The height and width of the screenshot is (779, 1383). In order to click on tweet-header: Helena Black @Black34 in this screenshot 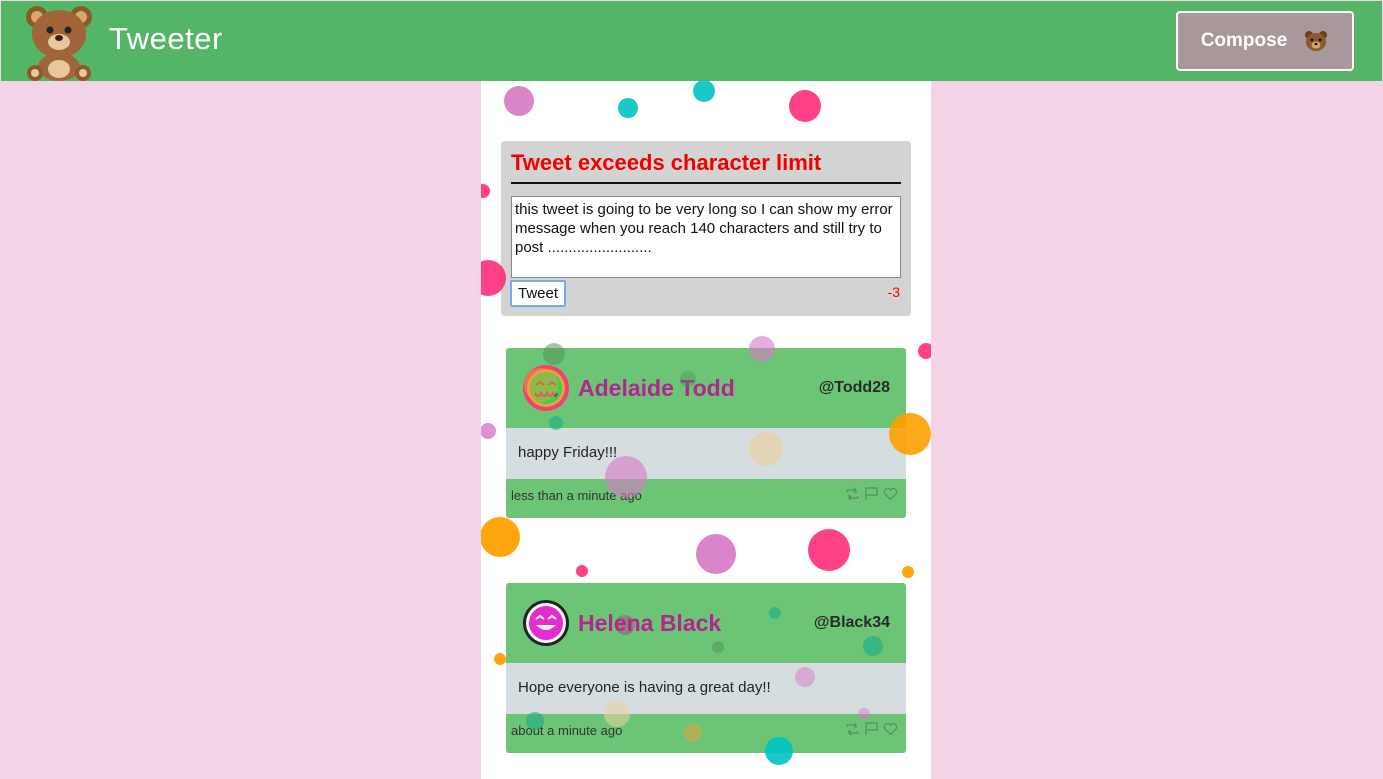, I will do `click(706, 623)`.